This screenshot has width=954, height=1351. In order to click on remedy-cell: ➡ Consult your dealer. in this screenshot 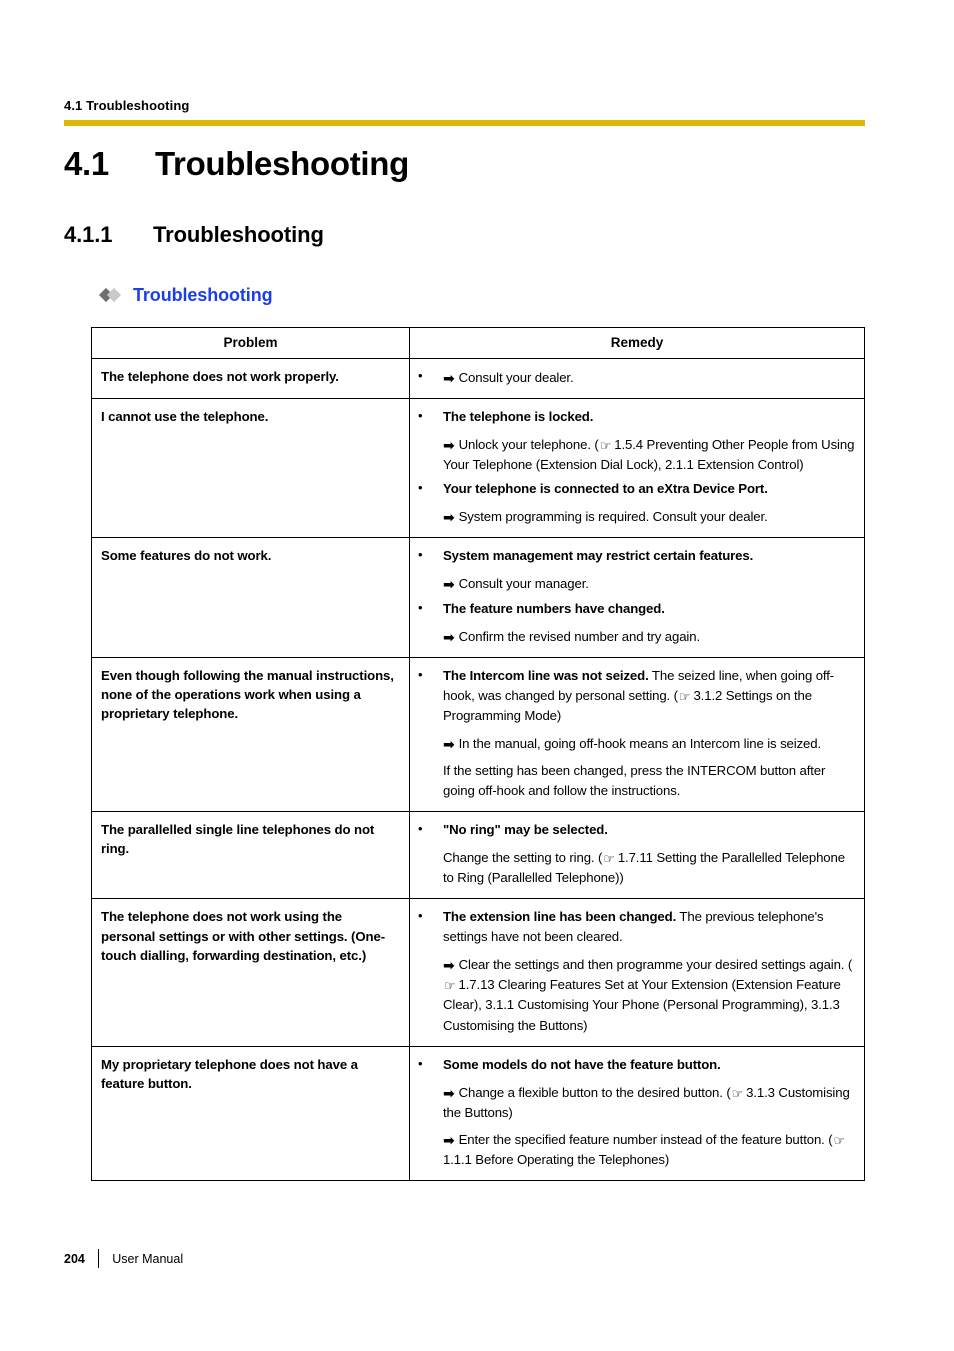, I will do `click(637, 378)`.